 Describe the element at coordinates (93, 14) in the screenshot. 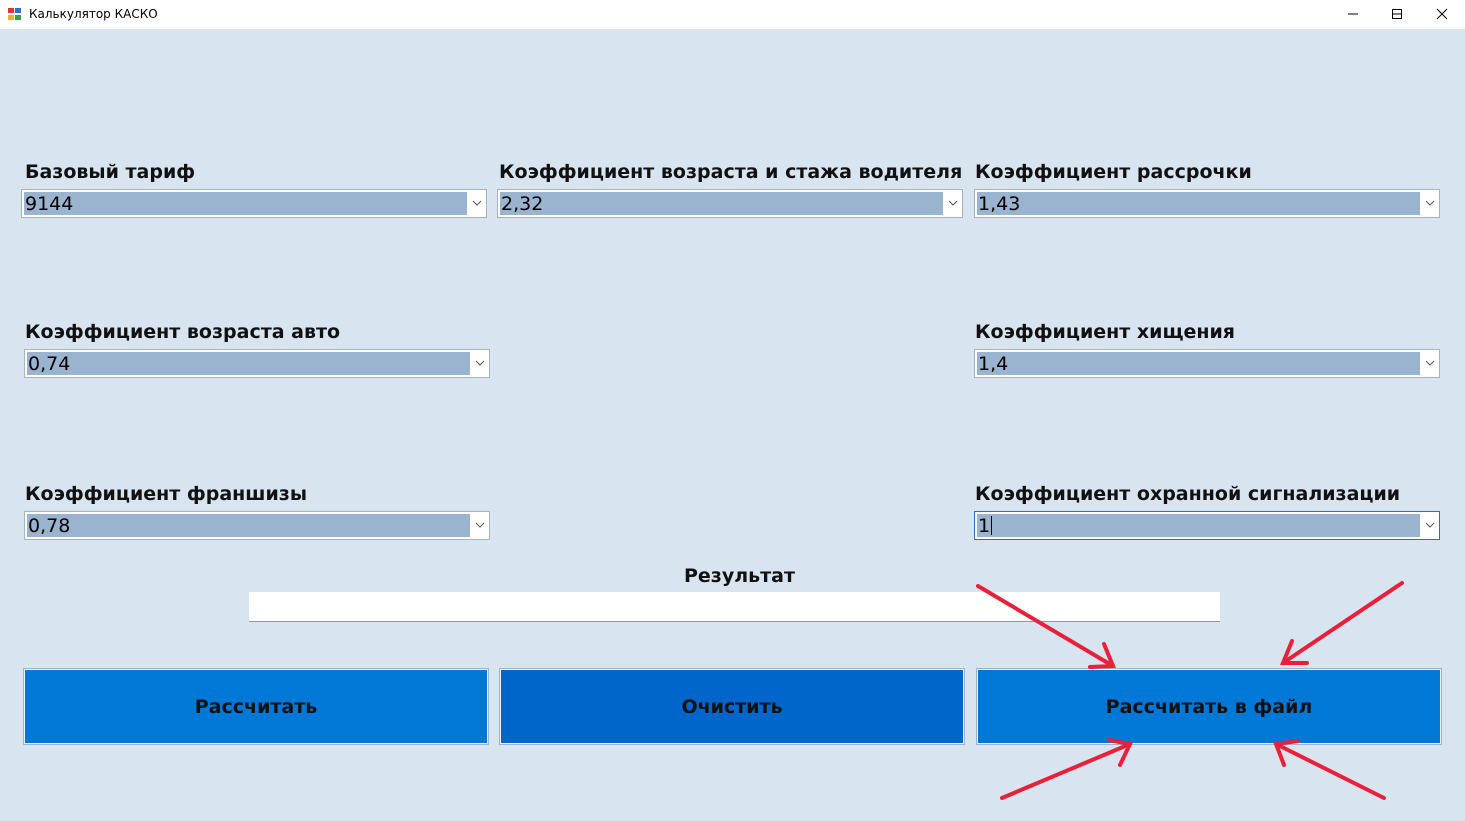

I see `window-title: Калькулятор КАСКО` at that location.